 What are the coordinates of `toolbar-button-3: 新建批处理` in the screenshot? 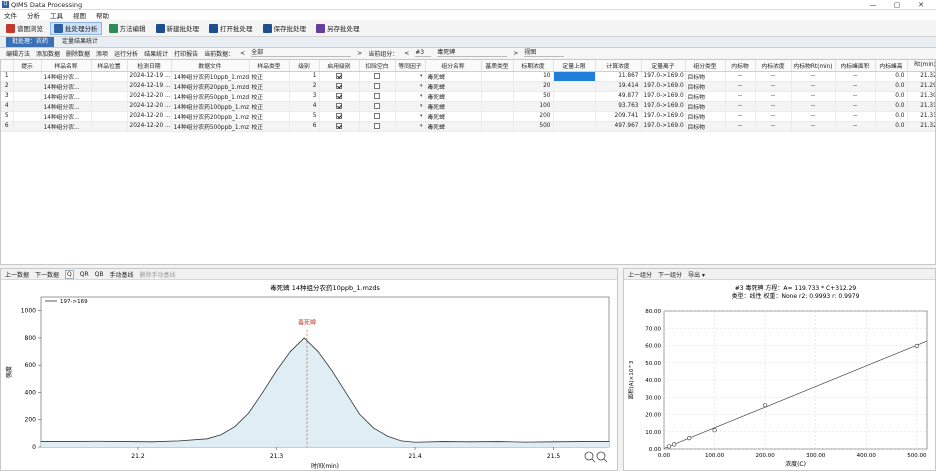 It's located at (178, 28).